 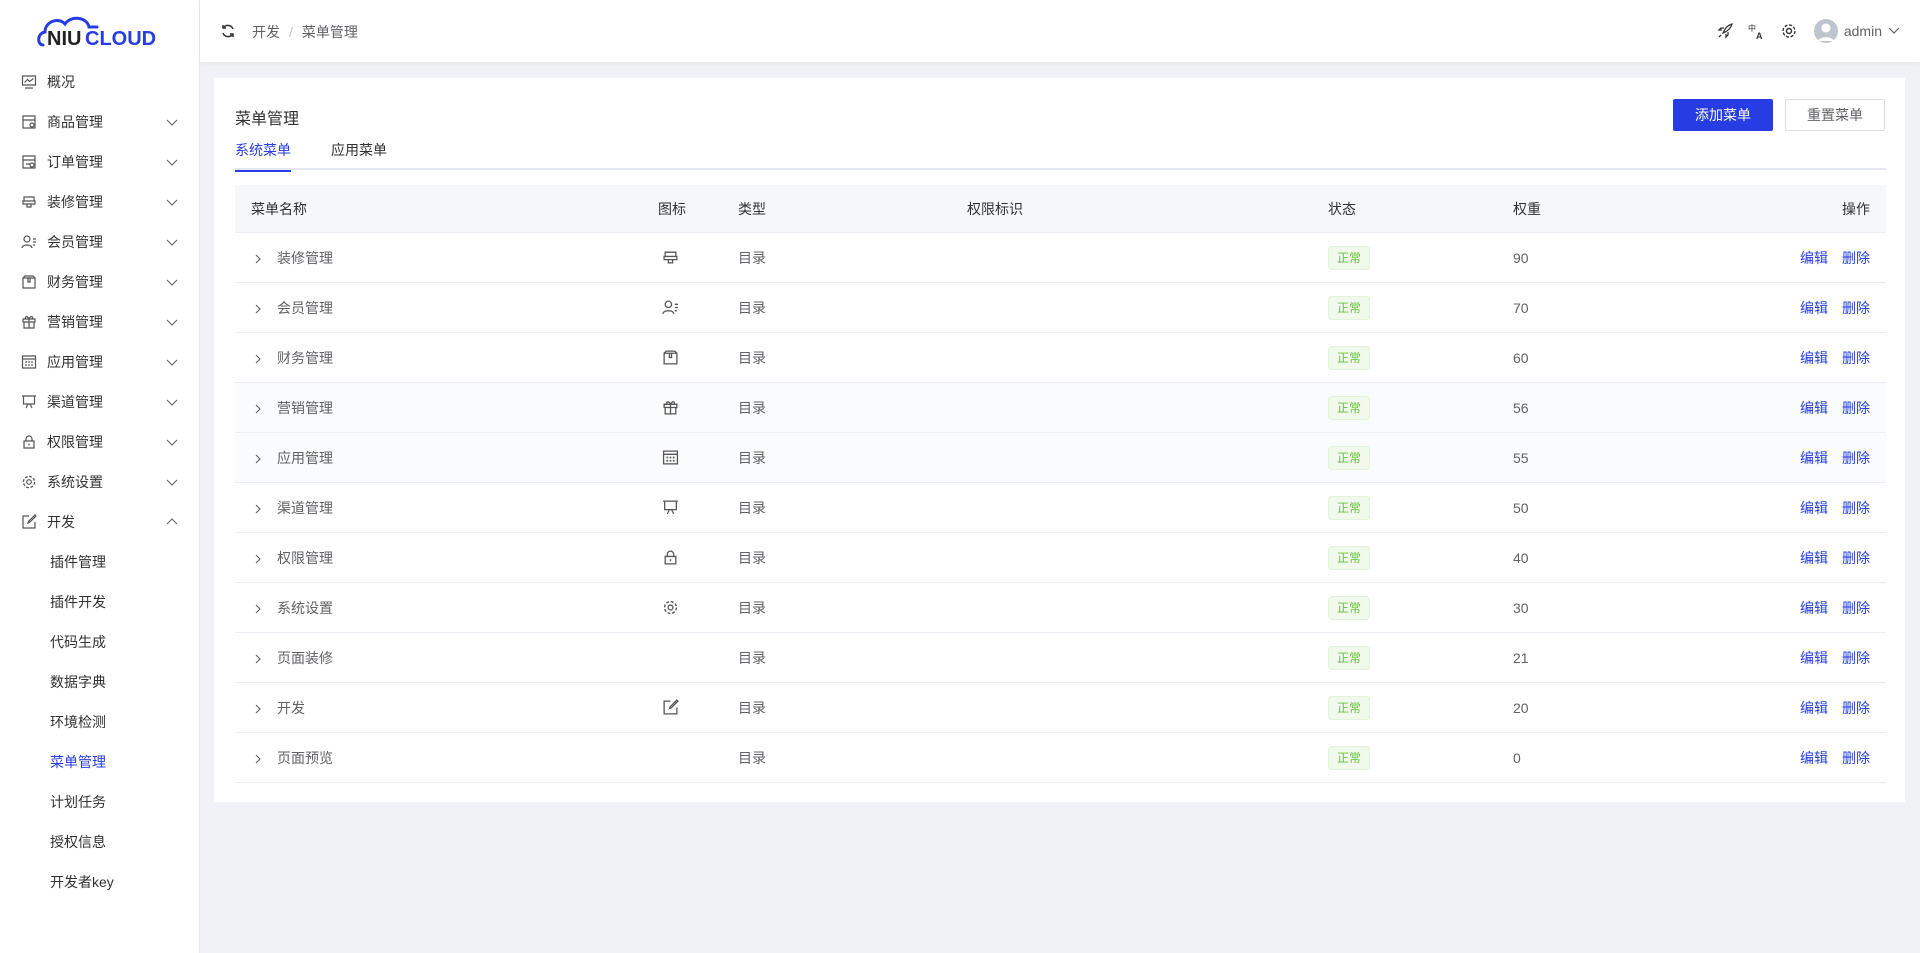 What do you see at coordinates (99, 202) in the screenshot?
I see `sidebar-item-decoration: 装修管理` at bounding box center [99, 202].